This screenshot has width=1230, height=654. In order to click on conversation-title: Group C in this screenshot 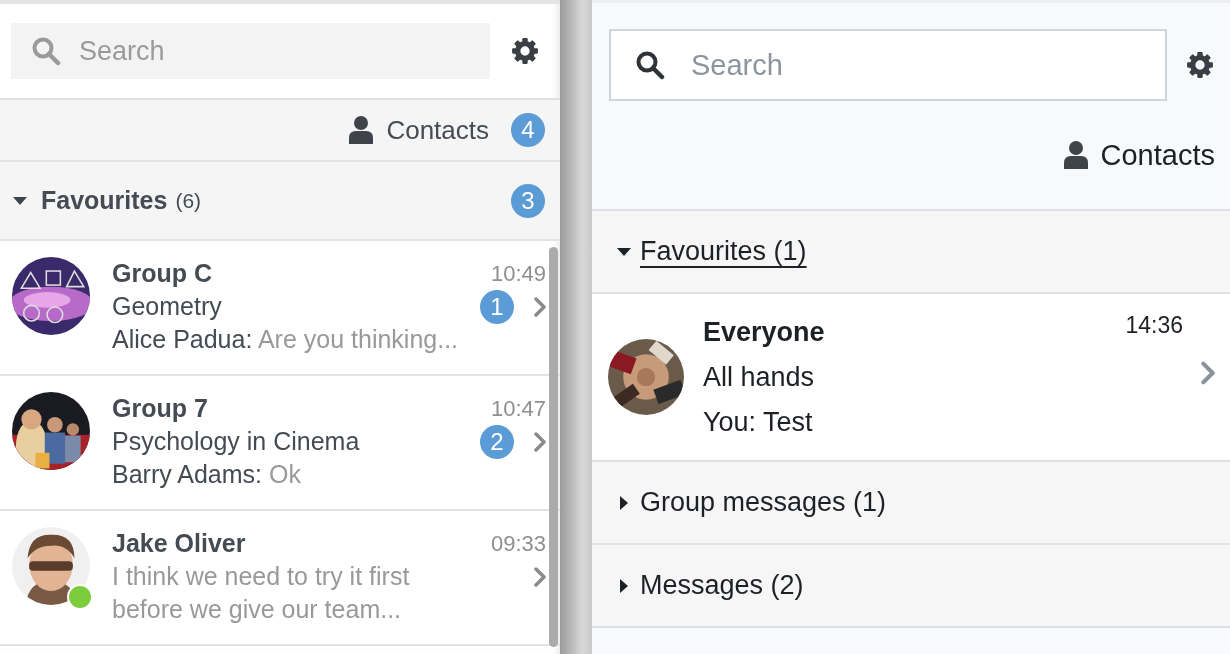, I will do `click(162, 273)`.